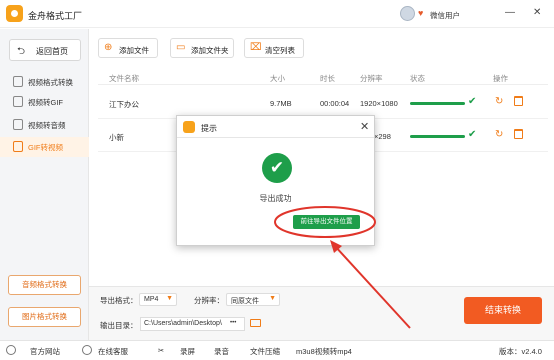  What do you see at coordinates (221, 351) in the screenshot?
I see `record-audio-link: 录音` at bounding box center [221, 351].